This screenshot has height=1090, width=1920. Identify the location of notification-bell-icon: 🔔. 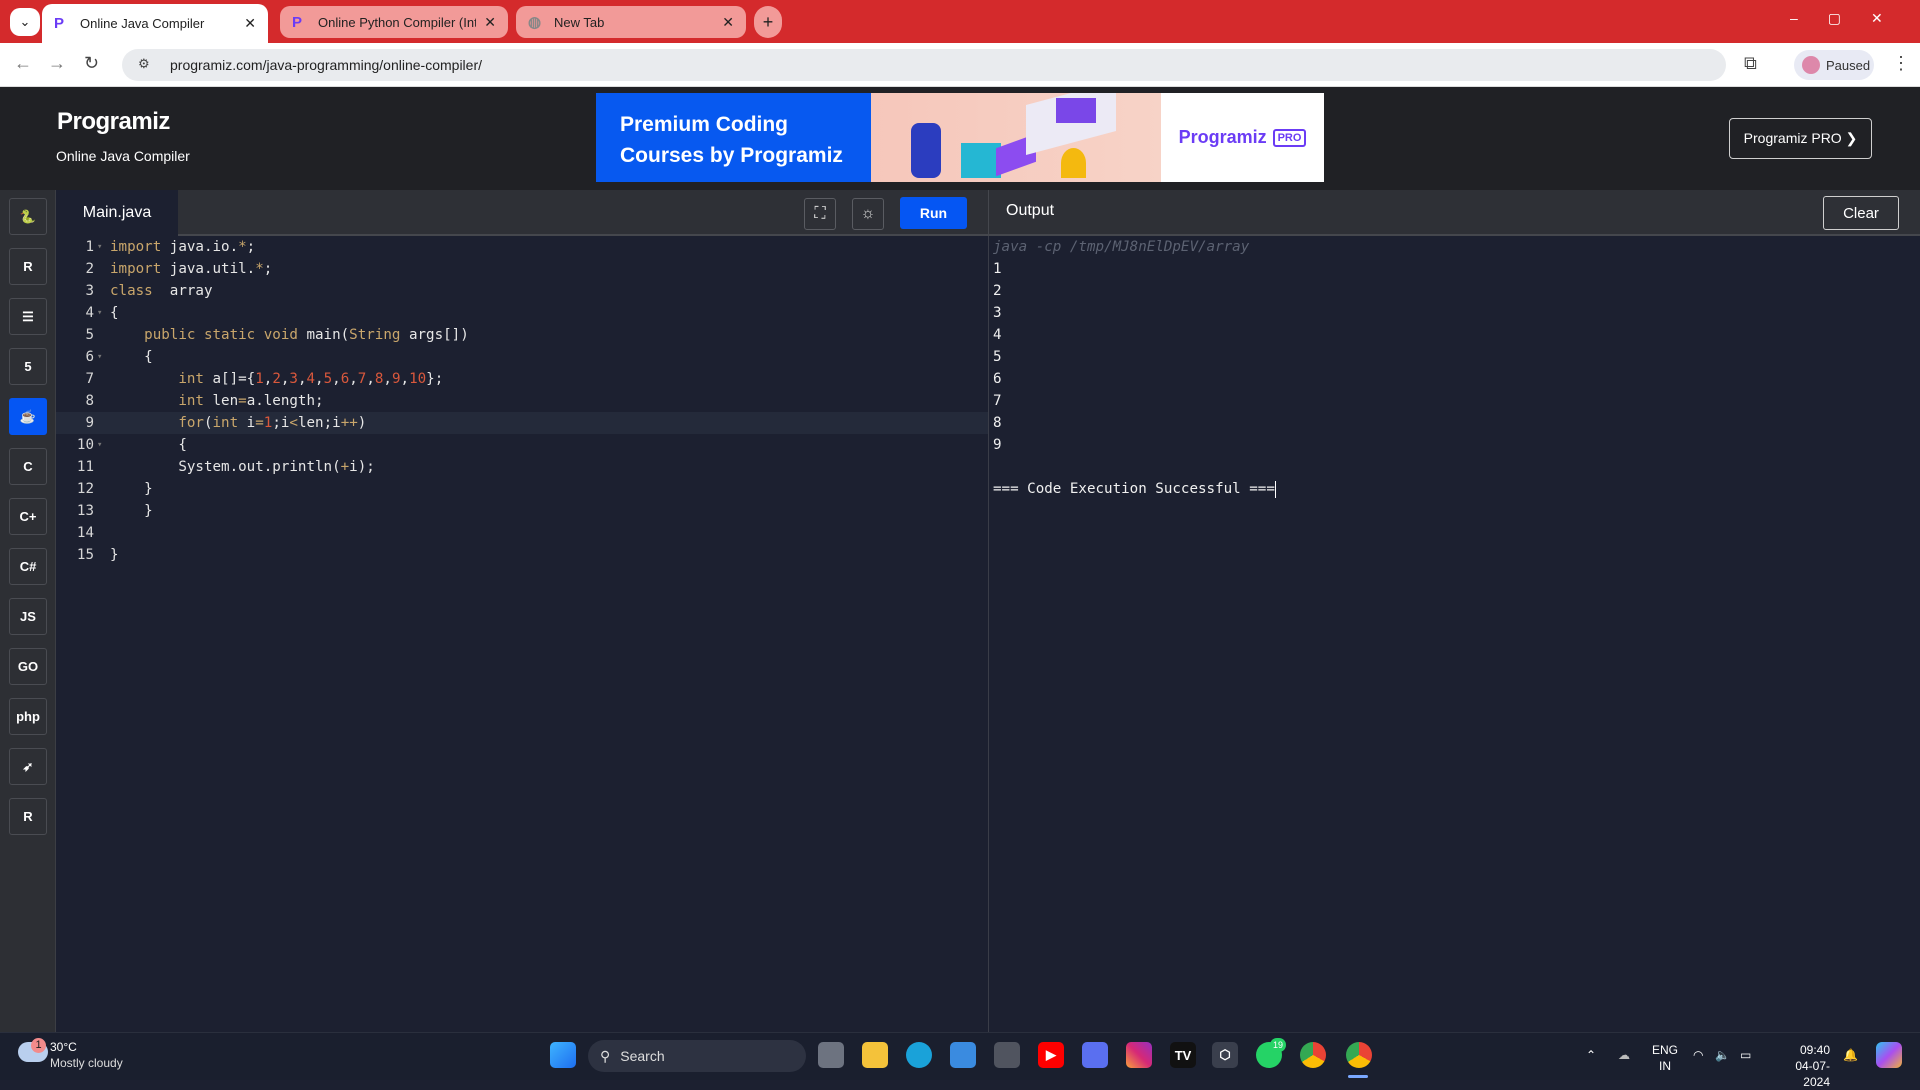
(1850, 1055).